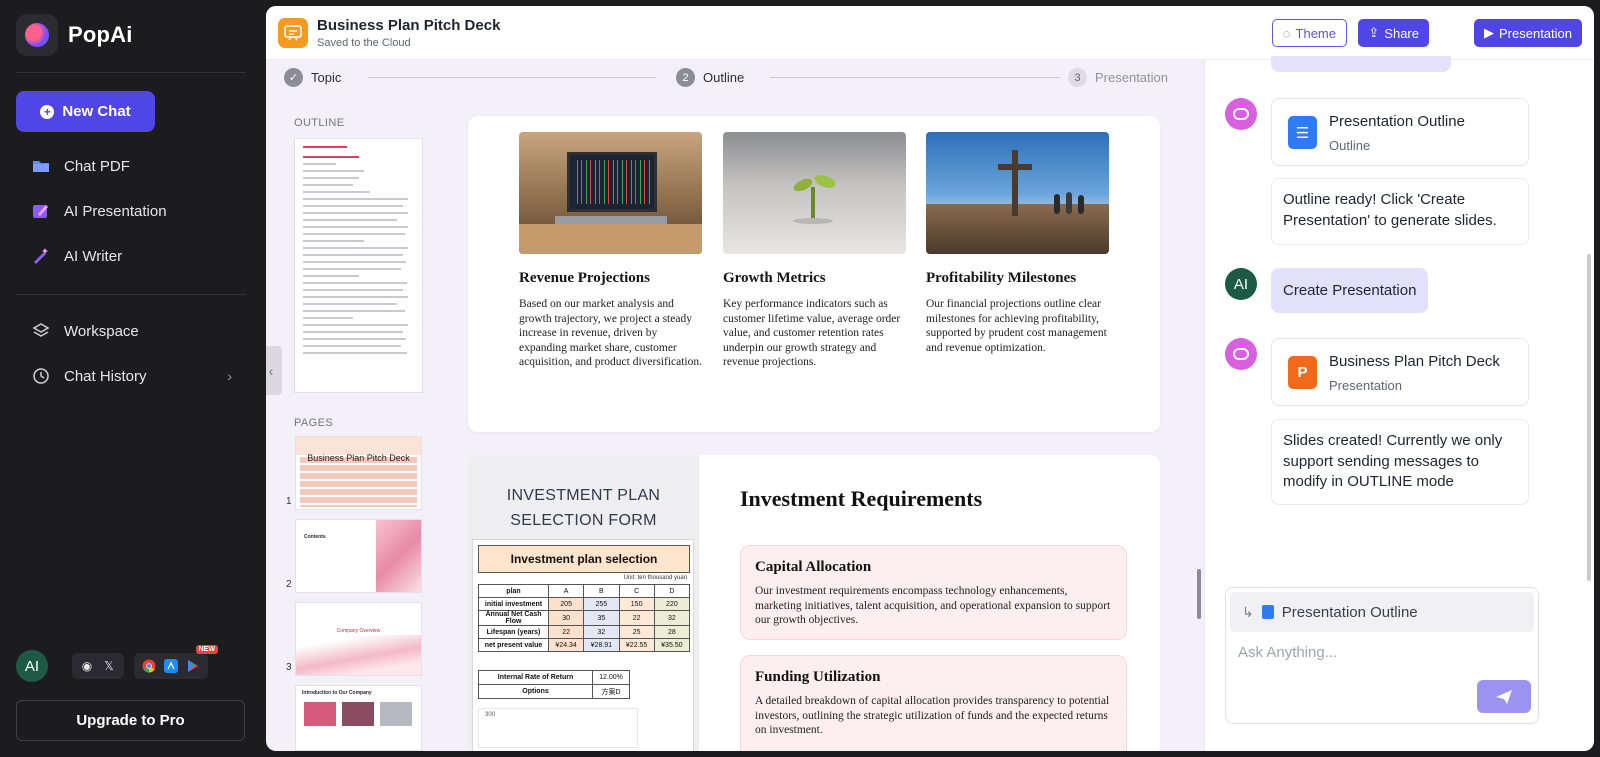 The height and width of the screenshot is (757, 1600). I want to click on table-cell: 25, so click(636, 632).